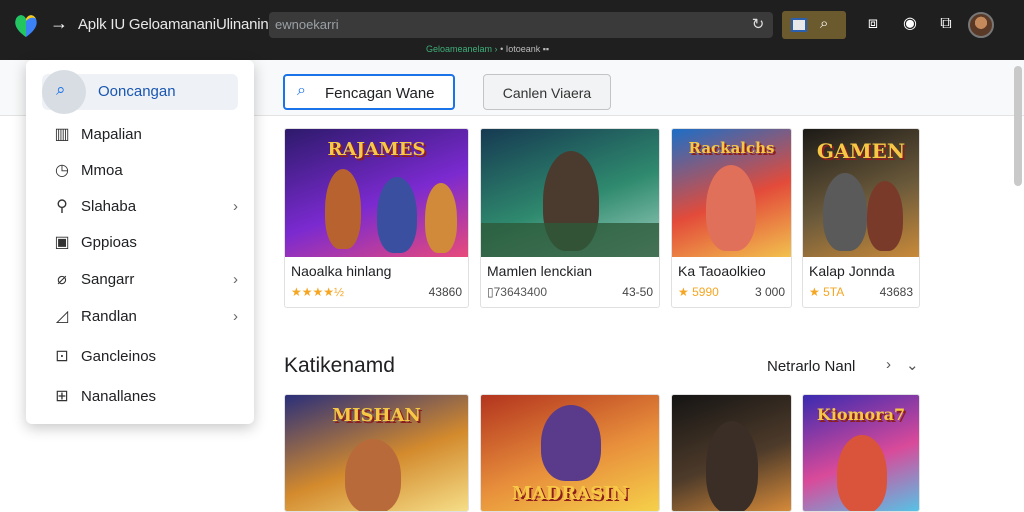  What do you see at coordinates (119, 396) in the screenshot?
I see `menu-item-label: Nanallanes` at bounding box center [119, 396].